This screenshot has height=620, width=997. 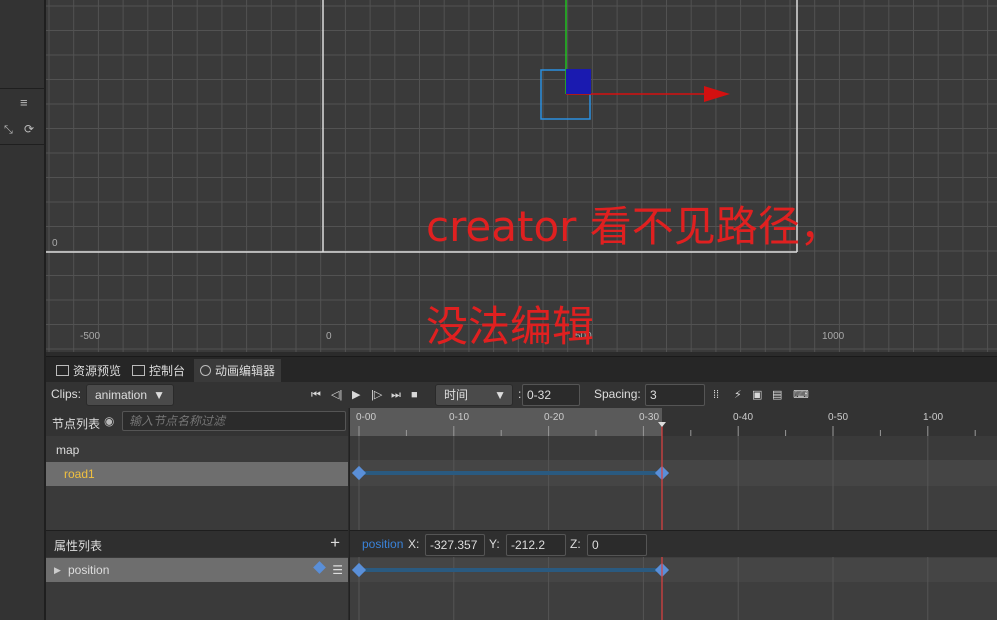 I want to click on position-z-input: 0, so click(x=617, y=545).